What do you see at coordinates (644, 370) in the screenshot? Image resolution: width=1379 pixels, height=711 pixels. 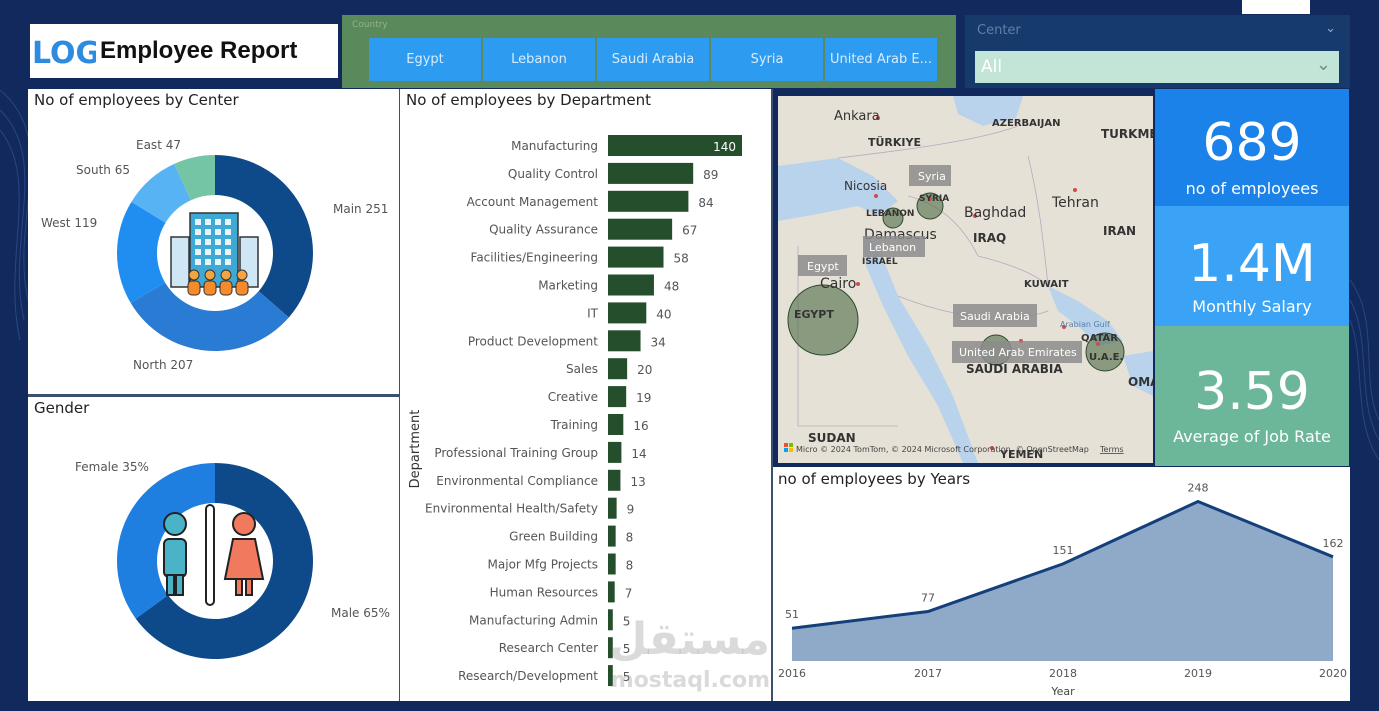 I see `bar-data-label: 20` at bounding box center [644, 370].